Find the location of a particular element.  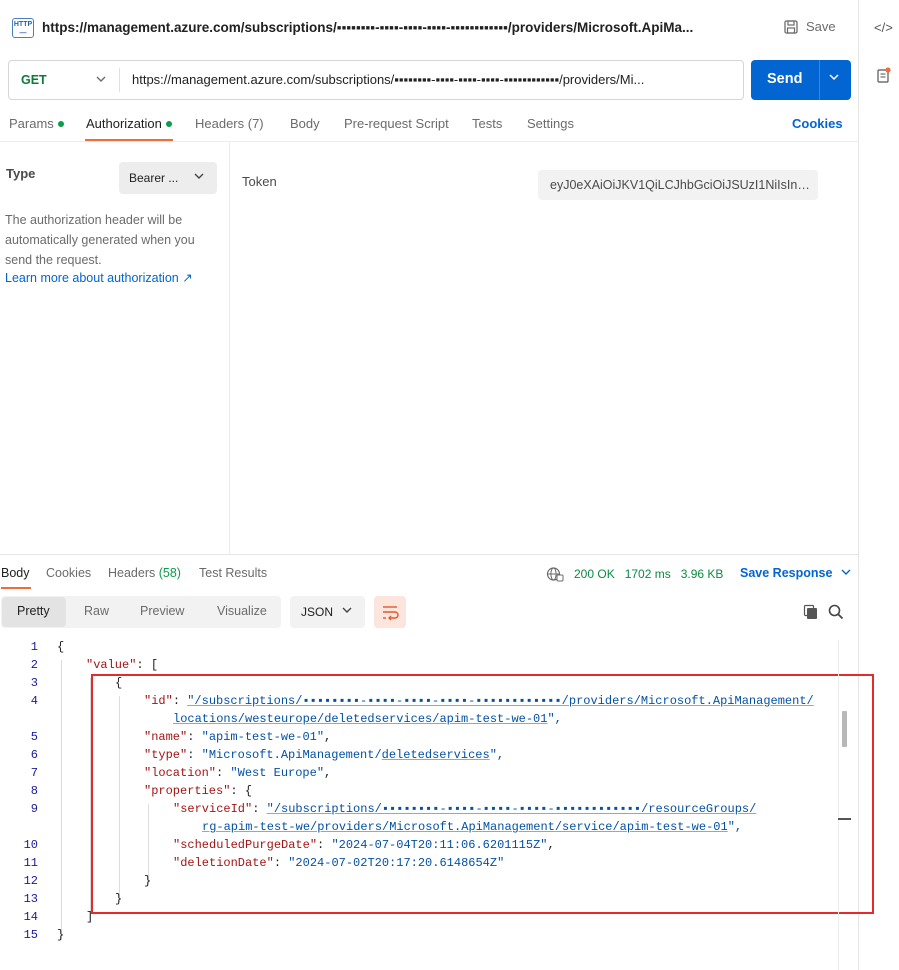

line-number: 6 is located at coordinates (34, 755).